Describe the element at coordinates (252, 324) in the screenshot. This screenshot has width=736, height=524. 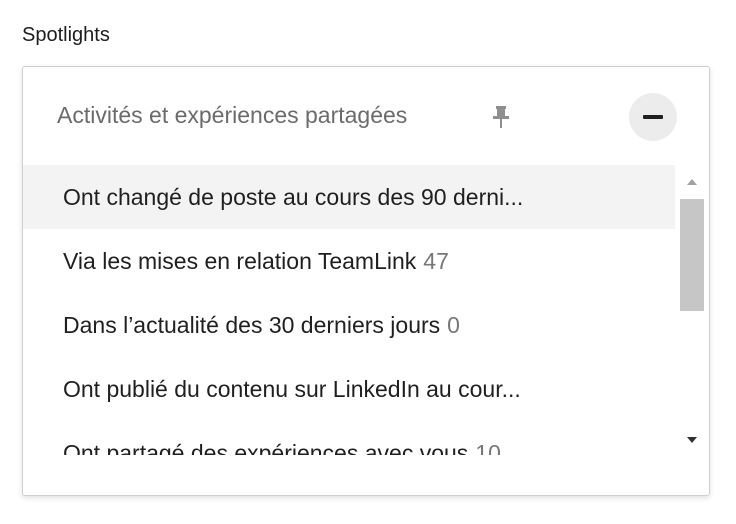
I see `list-item-label: Dans l’actualité des 30 derniers jours` at that location.